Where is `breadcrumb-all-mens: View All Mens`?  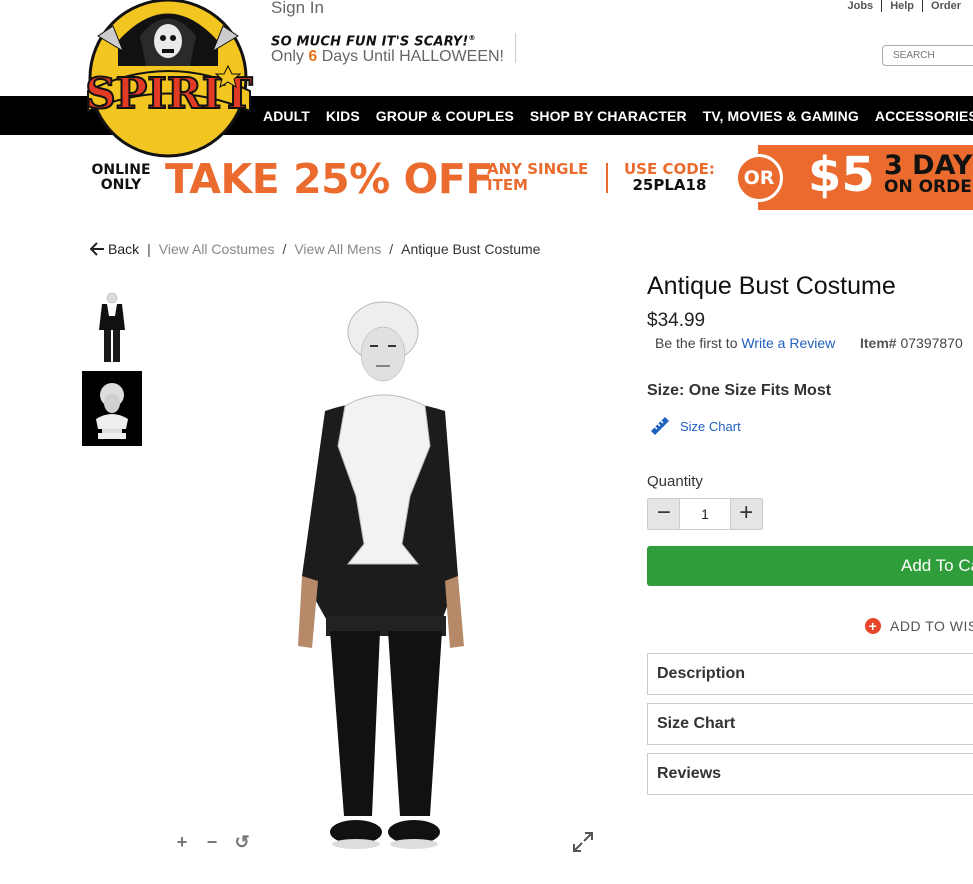
breadcrumb-all-mens: View All Mens is located at coordinates (337, 249).